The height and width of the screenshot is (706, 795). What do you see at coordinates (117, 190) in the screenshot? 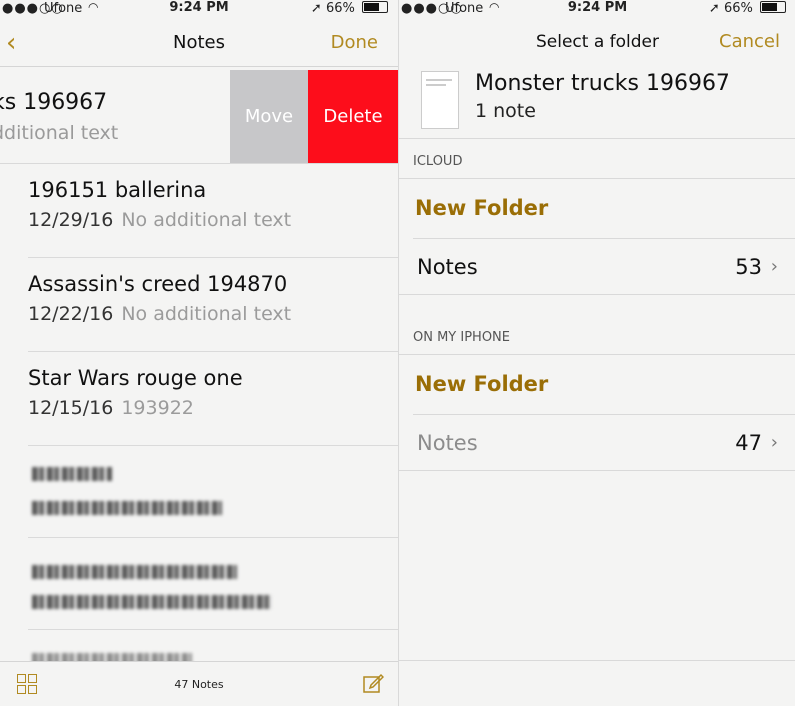
I see `note-title: 196151 ballerina` at bounding box center [117, 190].